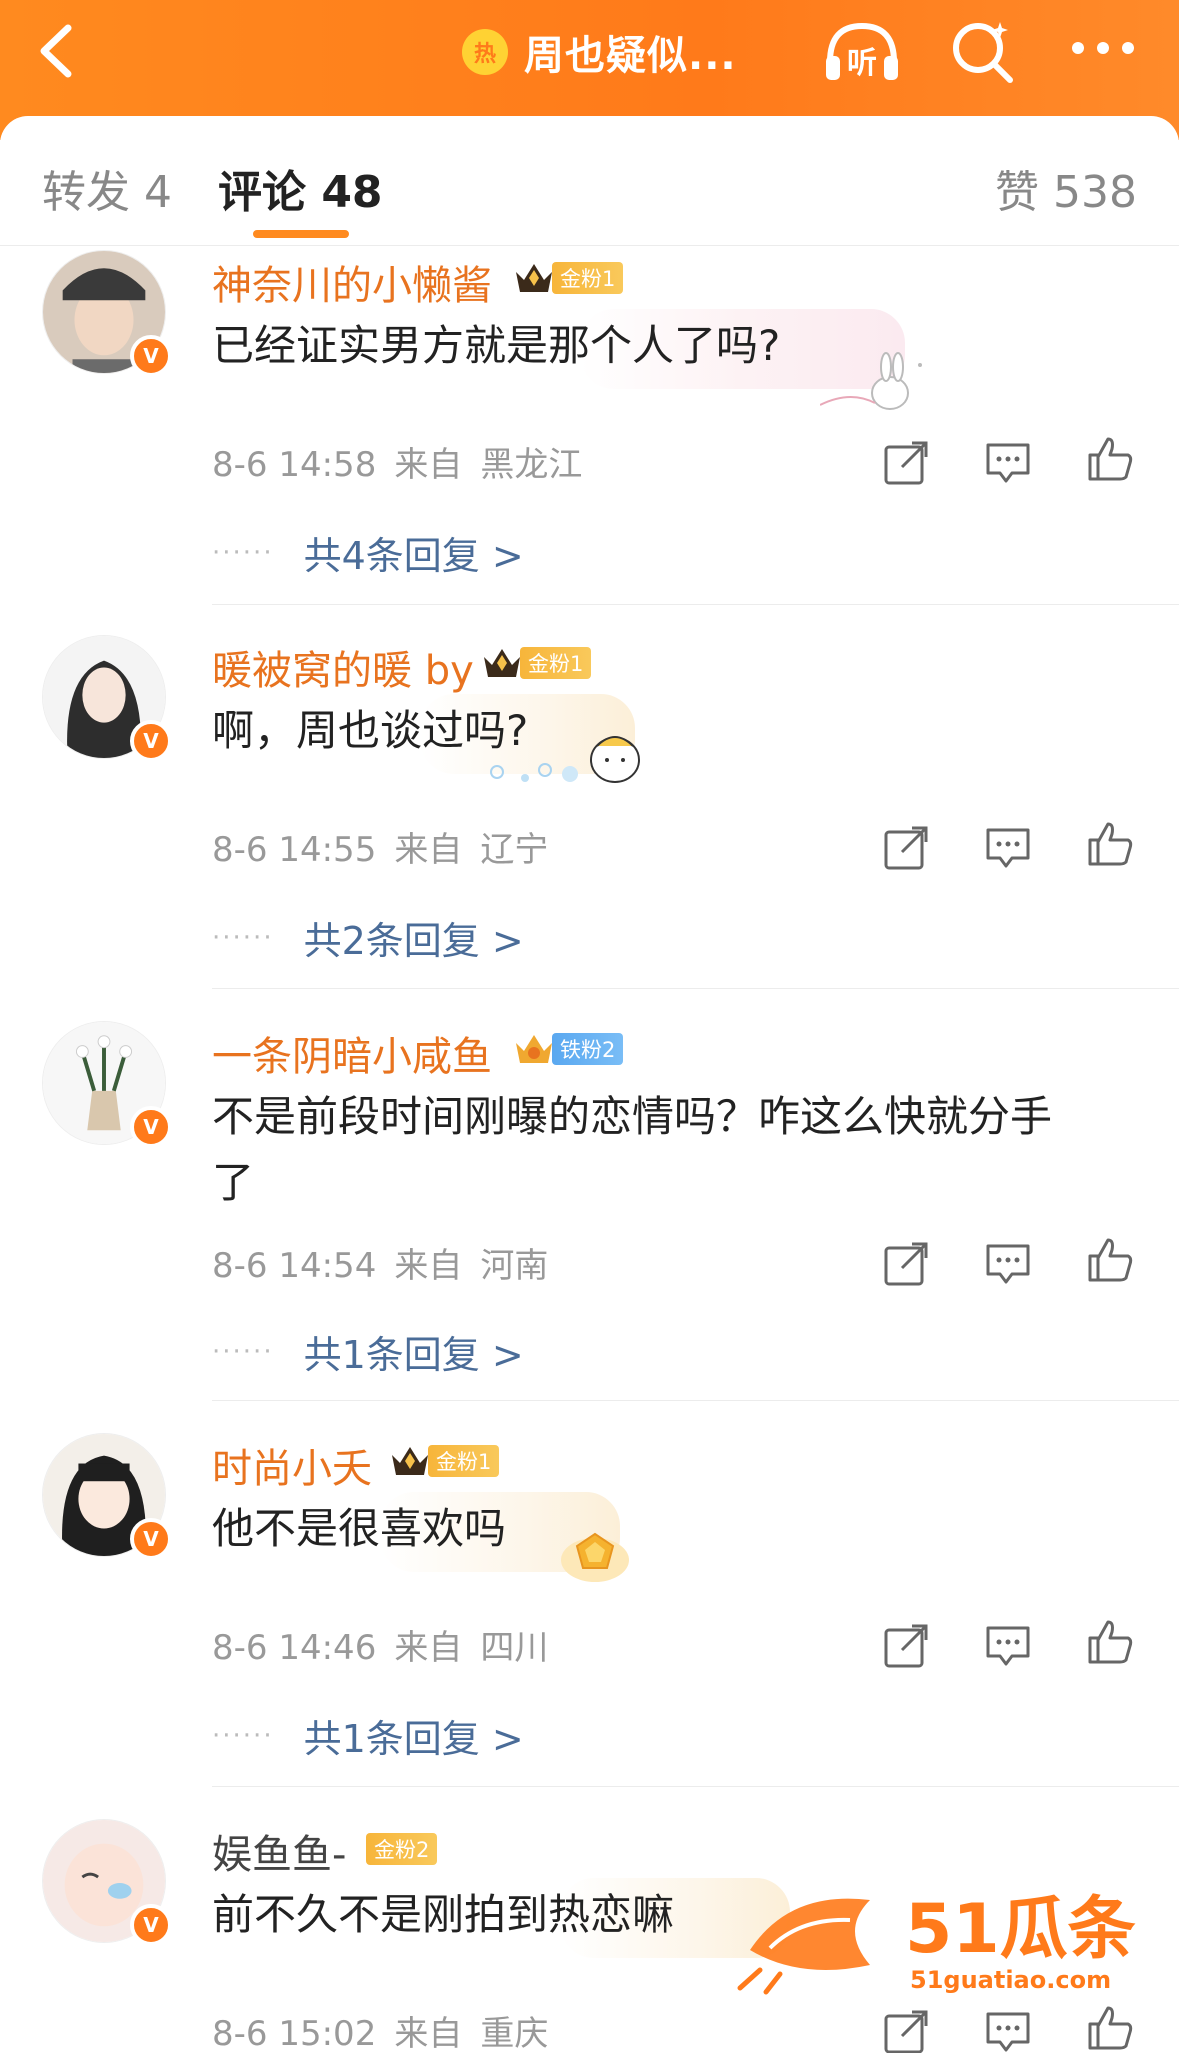  Describe the element at coordinates (294, 2033) in the screenshot. I see `comment-date: 8-6 15:02` at that location.